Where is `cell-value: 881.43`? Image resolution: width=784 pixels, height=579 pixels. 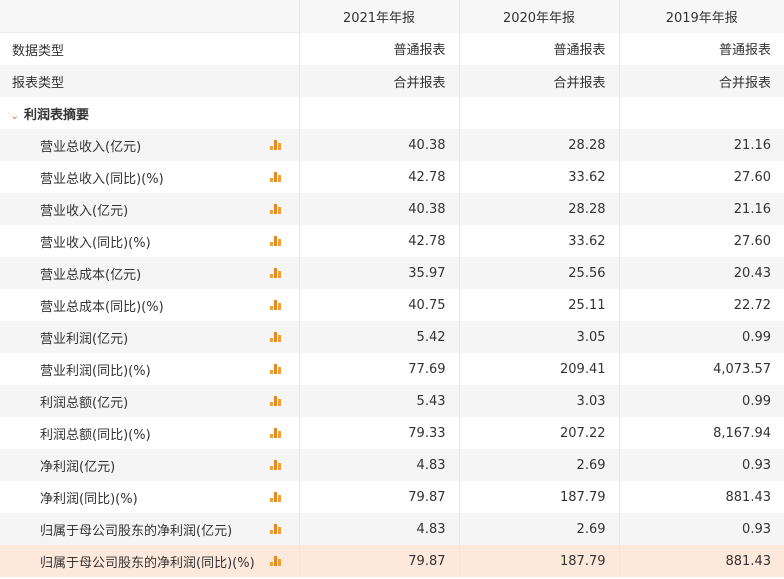
cell-value: 881.43 is located at coordinates (701, 561).